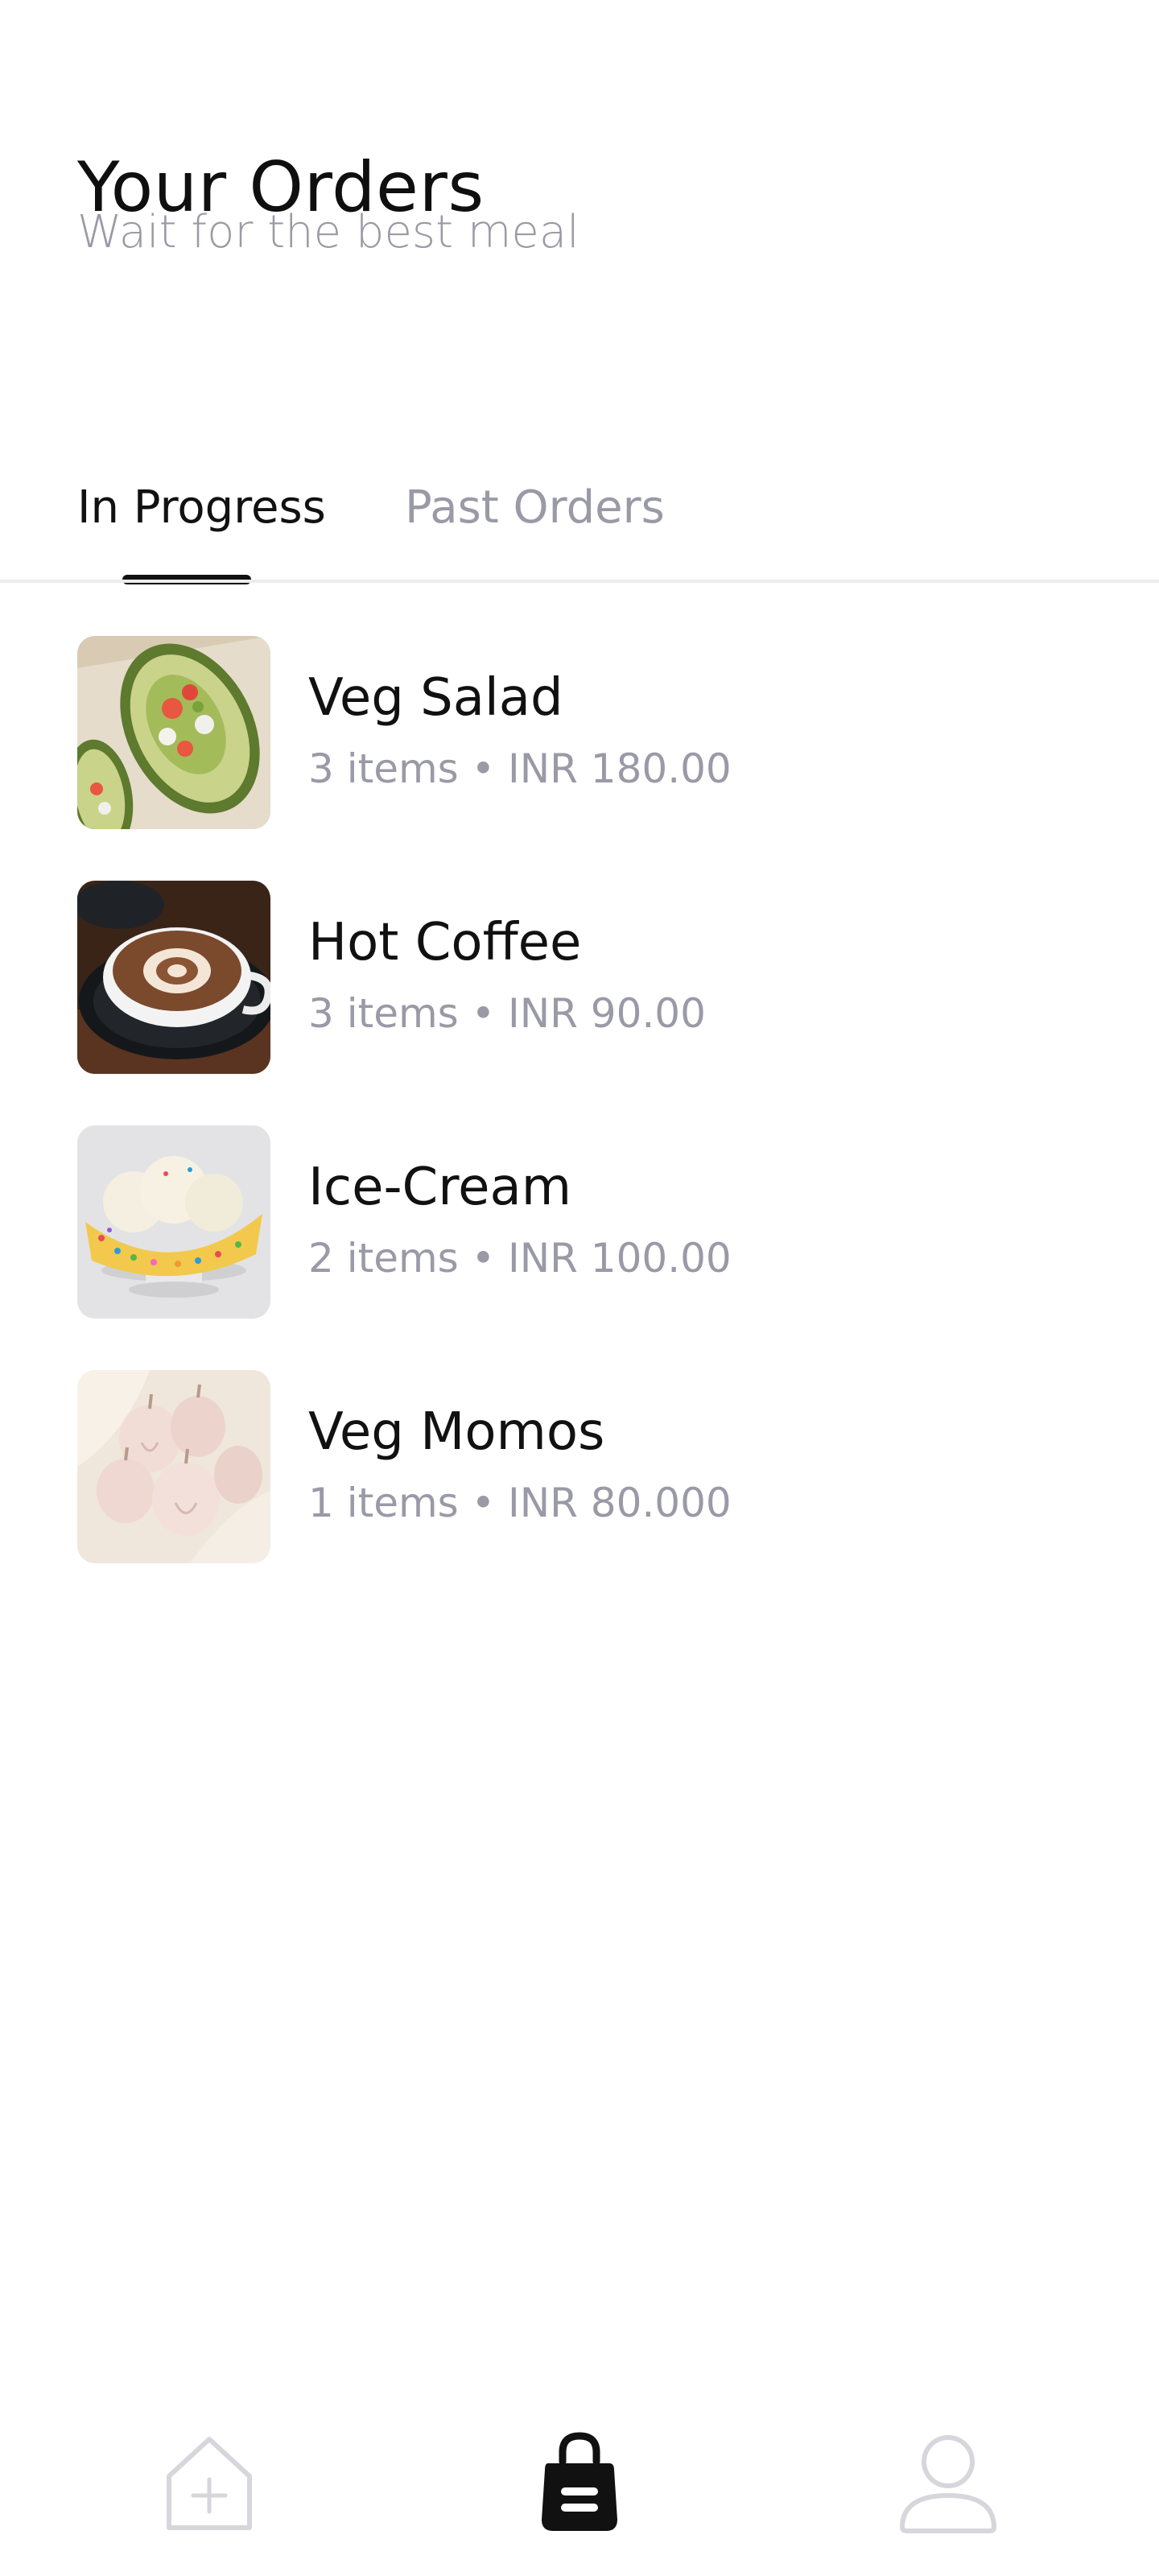  I want to click on tab-in-progress: In Progress, so click(201, 508).